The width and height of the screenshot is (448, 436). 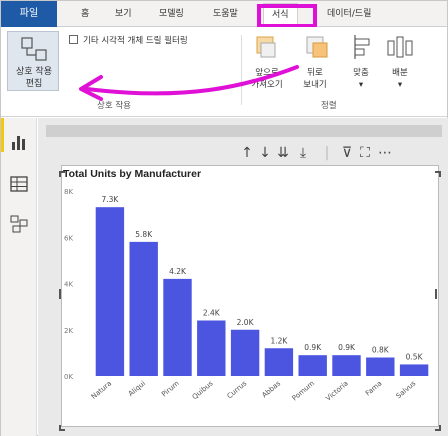 What do you see at coordinates (279, 340) in the screenshot?
I see `data-label: 1.2K` at bounding box center [279, 340].